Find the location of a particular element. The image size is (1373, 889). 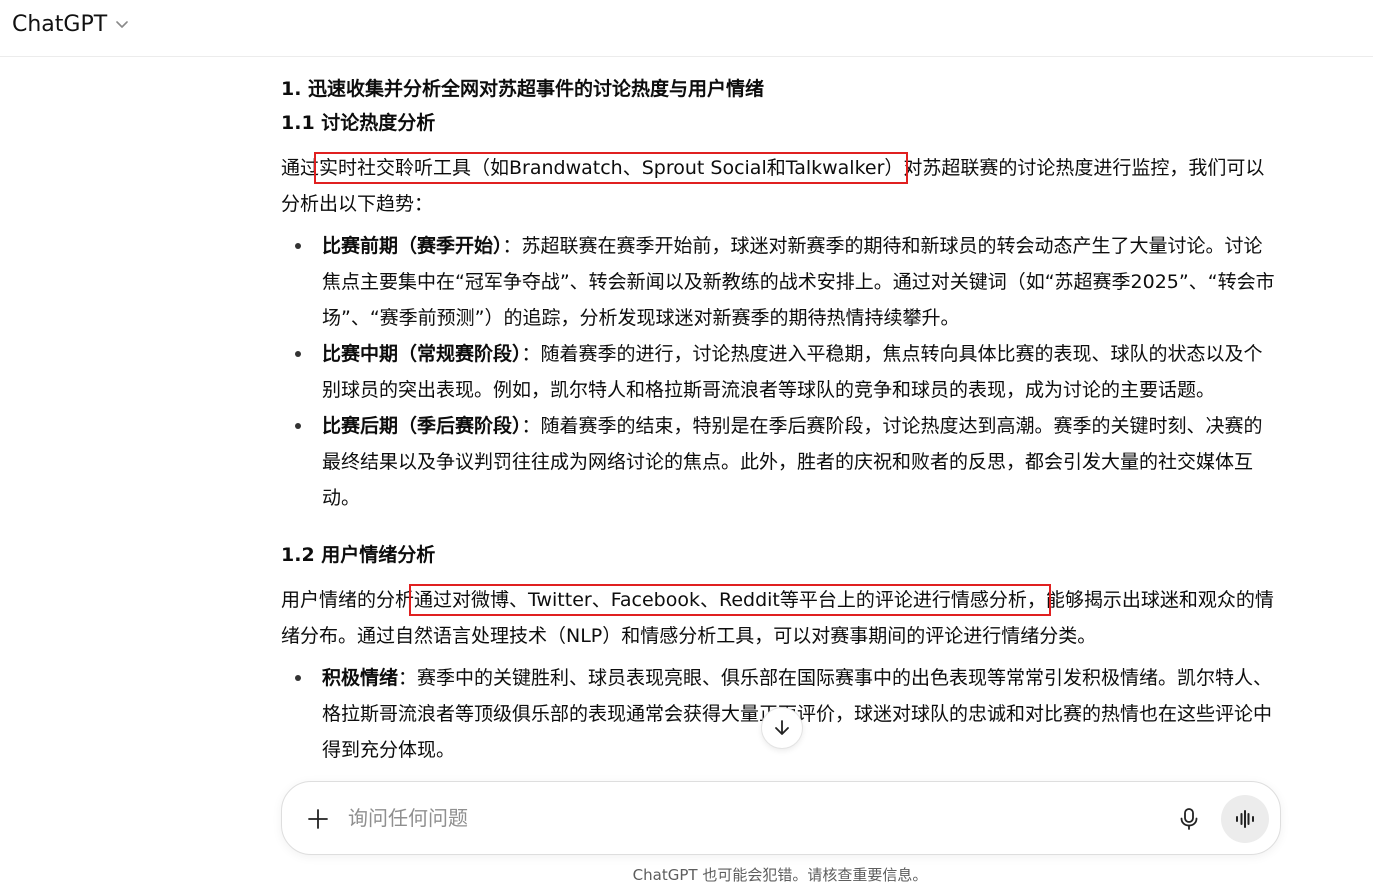

voice-mode-button is located at coordinates (1245, 819).